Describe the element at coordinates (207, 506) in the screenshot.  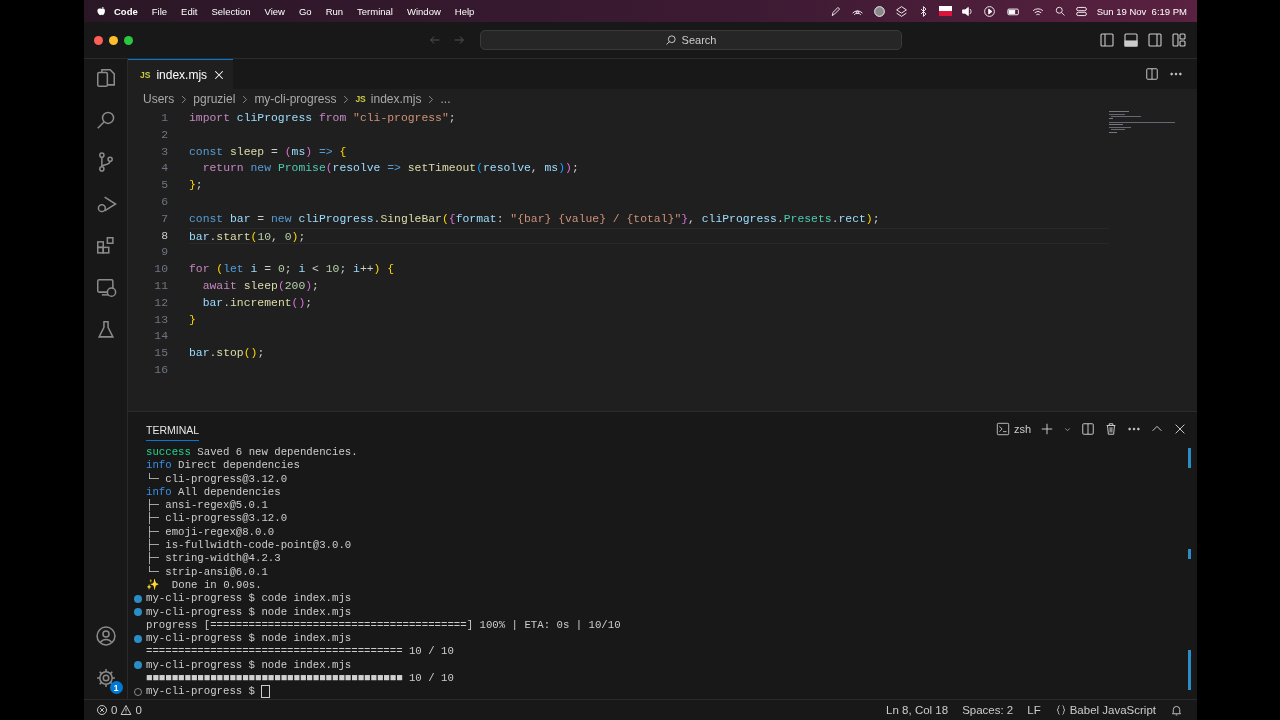
I see `terminal-line: ├─ ansi-regex@5.0.1` at that location.